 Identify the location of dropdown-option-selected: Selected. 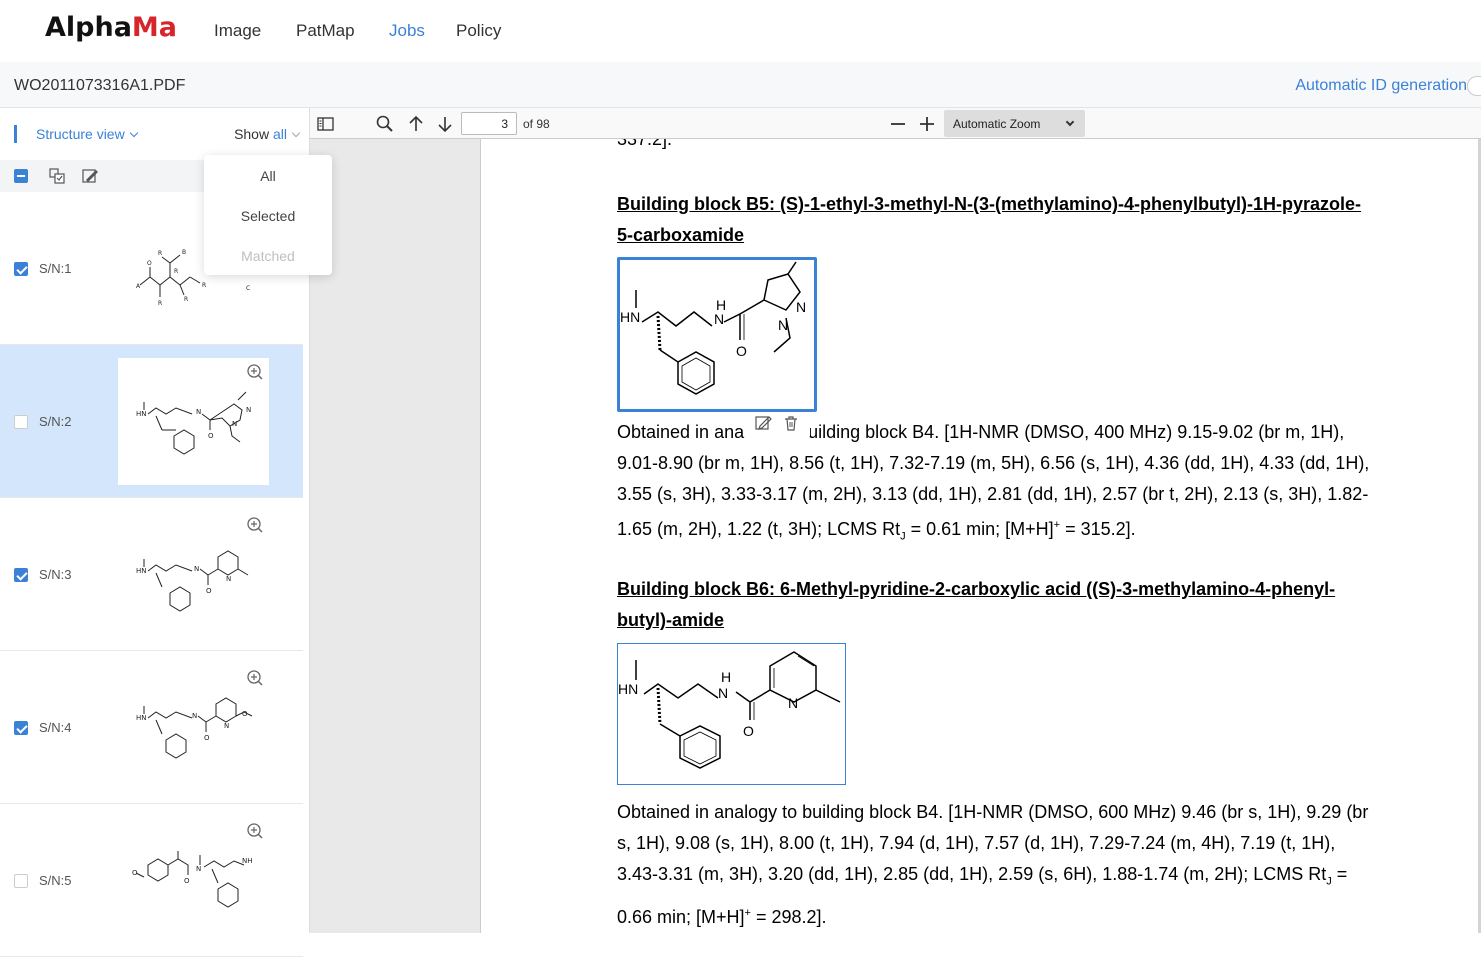
(268, 216).